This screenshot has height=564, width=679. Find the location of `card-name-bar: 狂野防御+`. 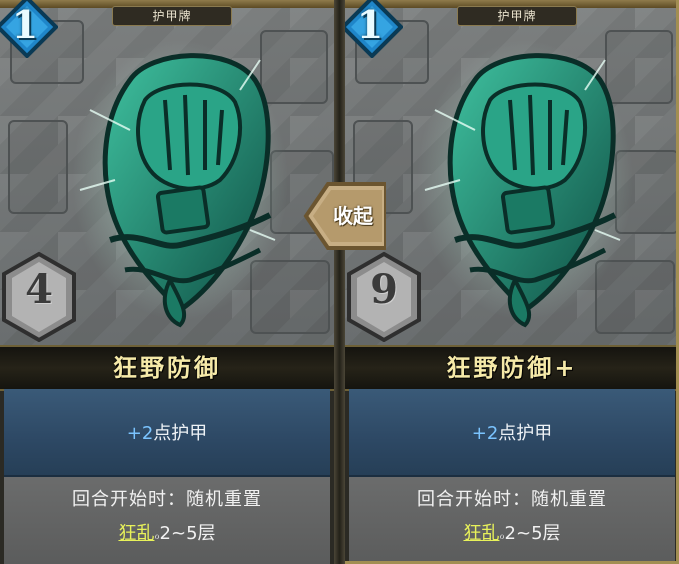

card-name-bar: 狂野防御+ is located at coordinates (512, 368).